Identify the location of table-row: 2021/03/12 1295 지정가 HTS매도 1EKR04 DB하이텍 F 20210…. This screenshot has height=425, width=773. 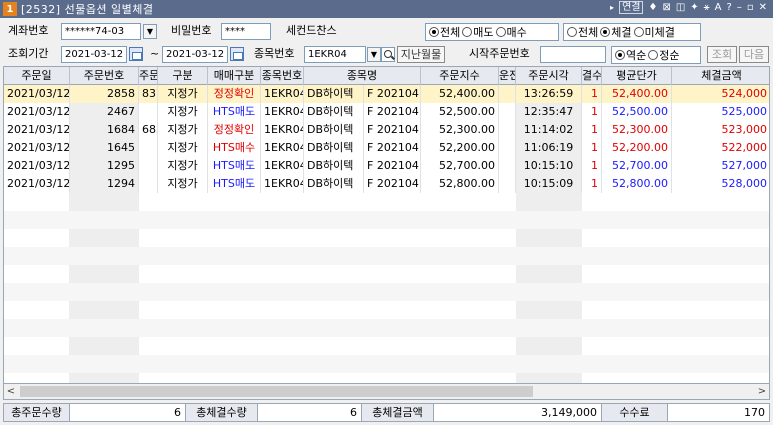
(386, 166).